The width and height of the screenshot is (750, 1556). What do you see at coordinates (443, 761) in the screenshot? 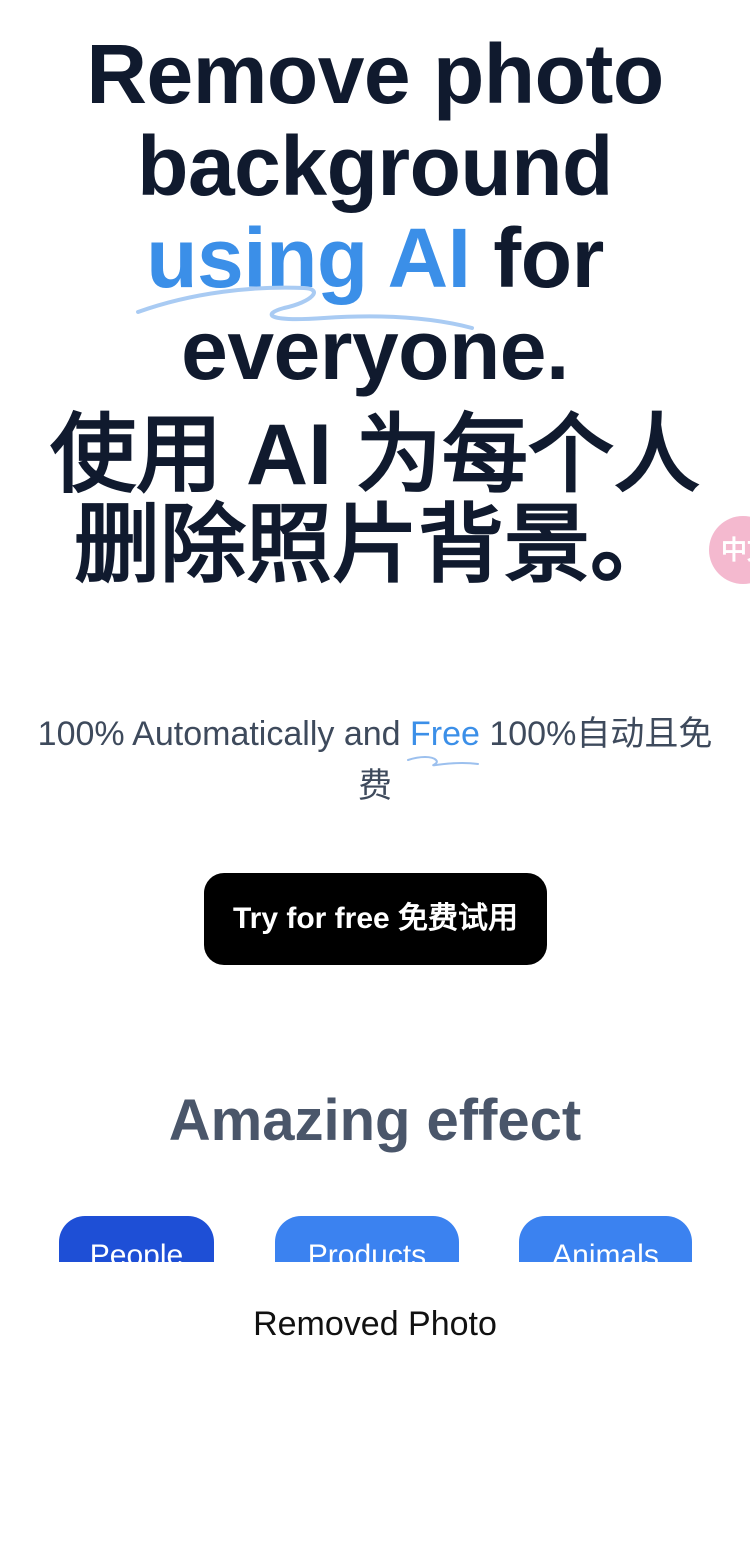
I see `free-underline-squiggle` at bounding box center [443, 761].